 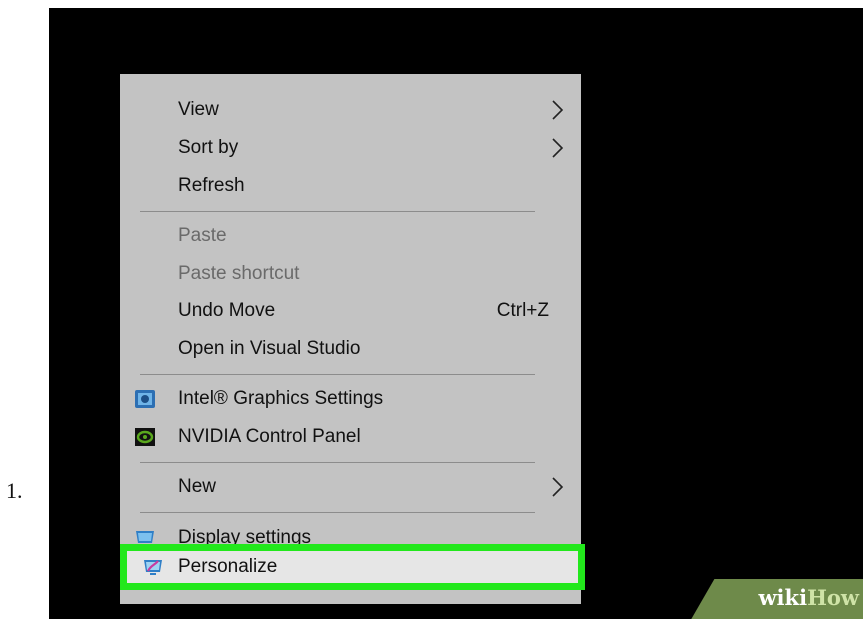 What do you see at coordinates (198, 109) in the screenshot?
I see `menu-item-label: View` at bounding box center [198, 109].